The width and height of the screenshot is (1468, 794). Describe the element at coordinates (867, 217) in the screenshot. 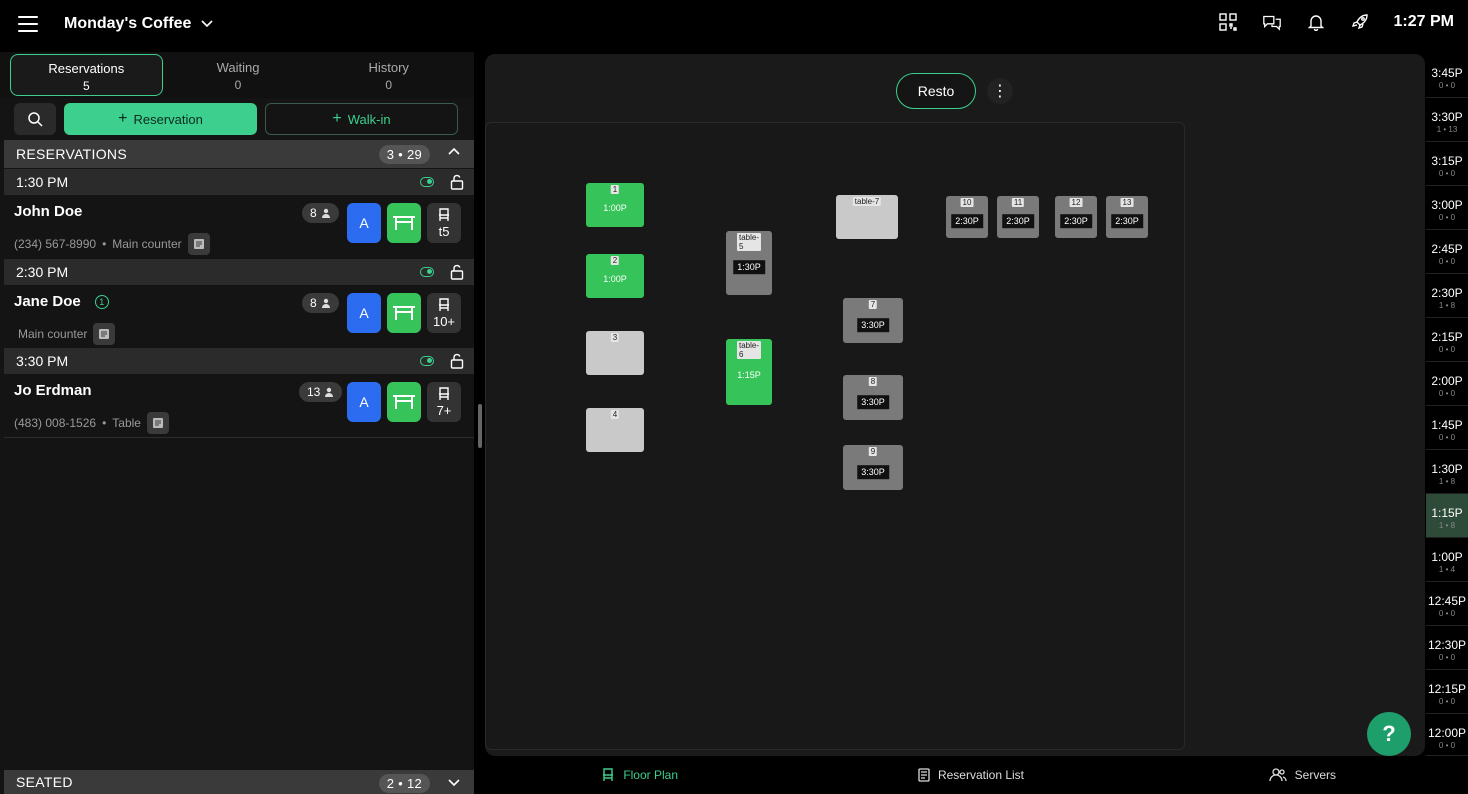

I see `table-table-7: table-7` at that location.